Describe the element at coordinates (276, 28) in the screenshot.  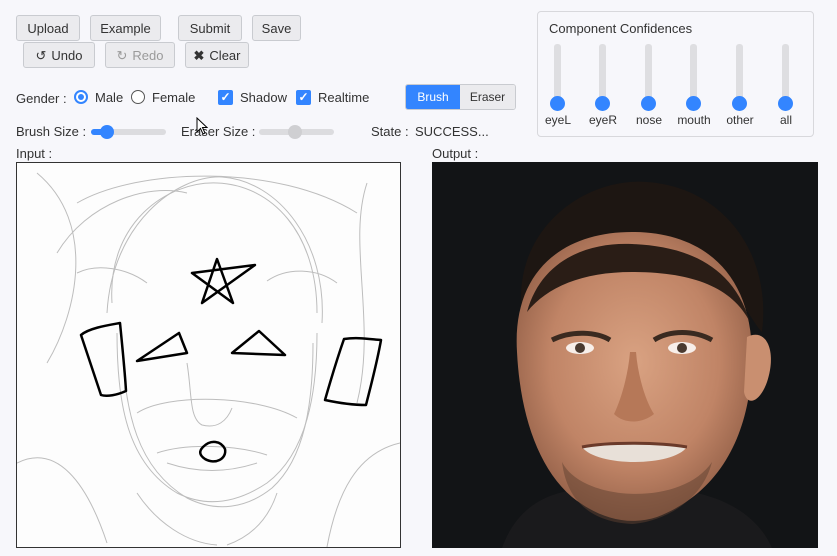
I see `save-button: Save` at that location.